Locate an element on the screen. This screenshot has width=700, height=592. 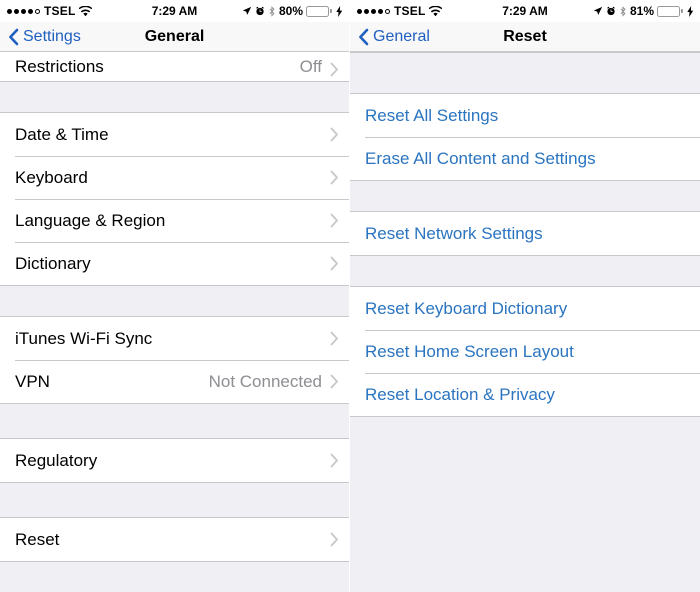
row-label: Restrictions is located at coordinates (59, 66).